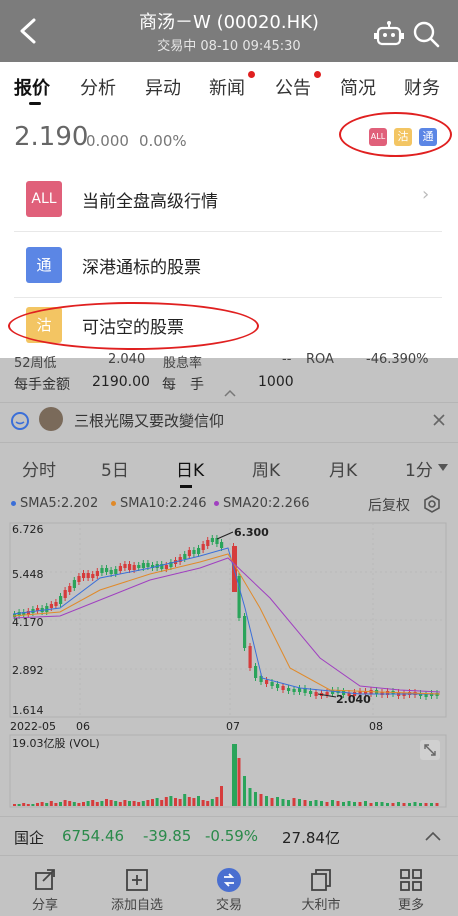  What do you see at coordinates (190, 468) in the screenshot?
I see `chart-tab-daily: 日K` at bounding box center [190, 468].